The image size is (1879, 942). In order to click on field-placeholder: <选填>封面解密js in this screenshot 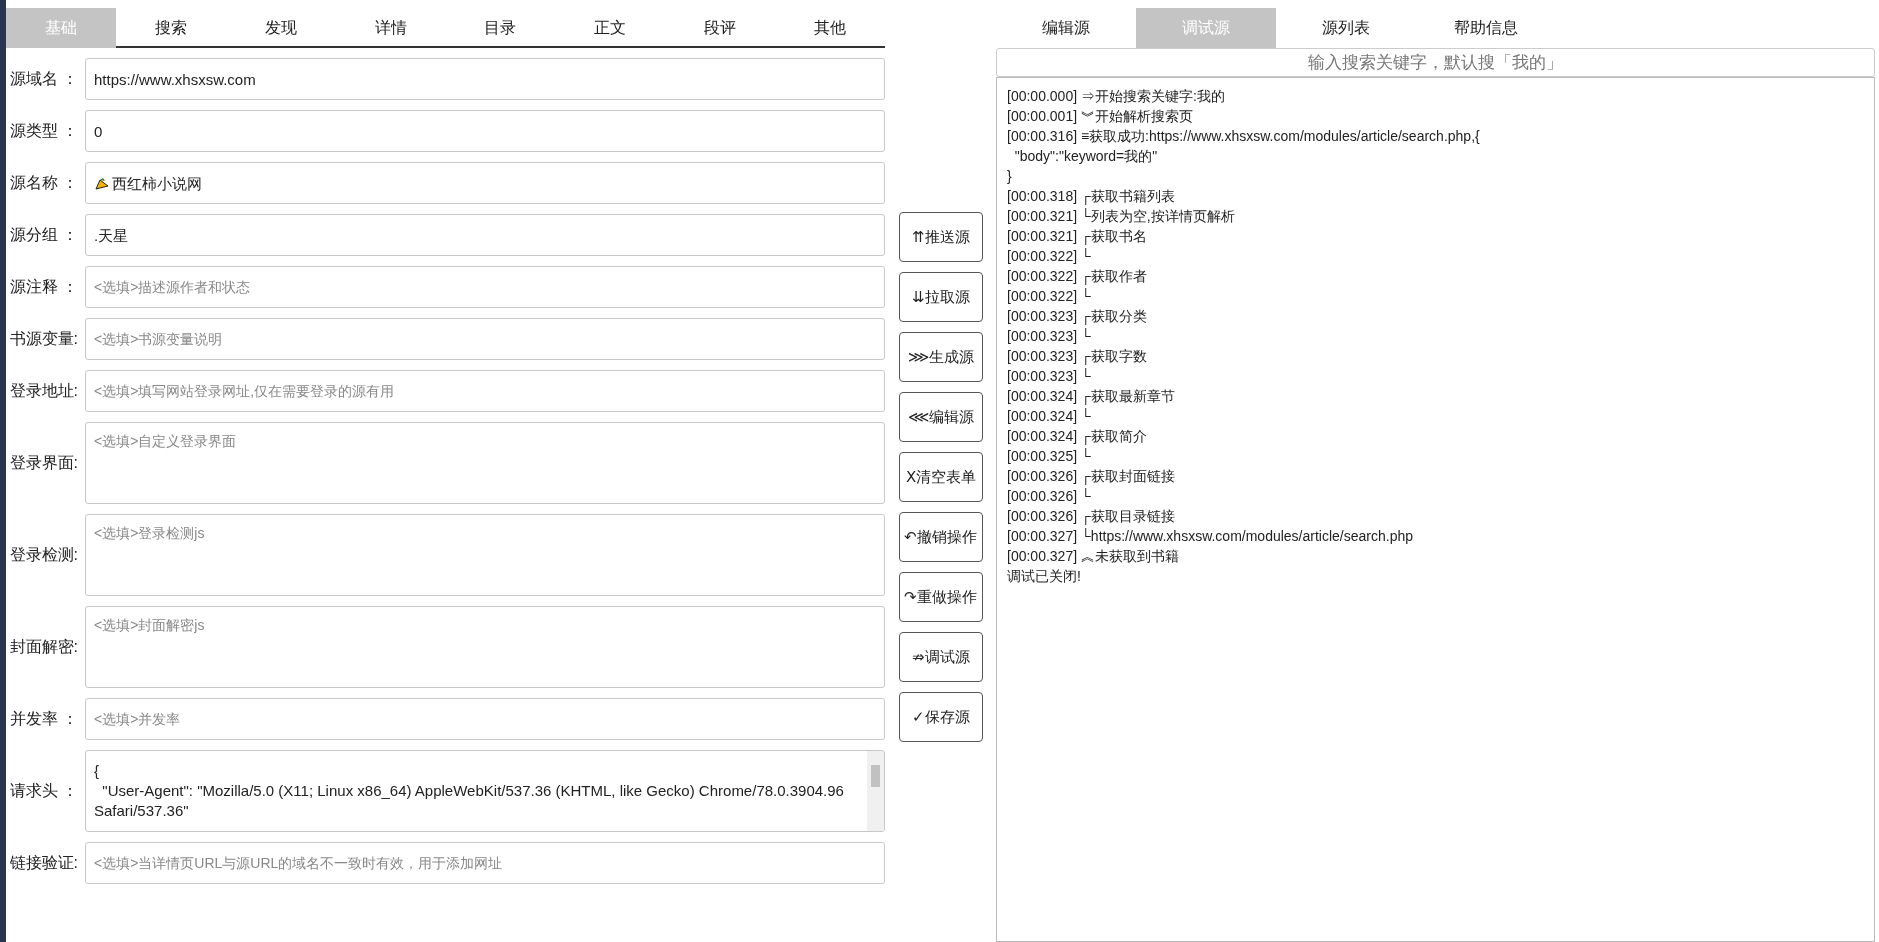, I will do `click(149, 625)`.